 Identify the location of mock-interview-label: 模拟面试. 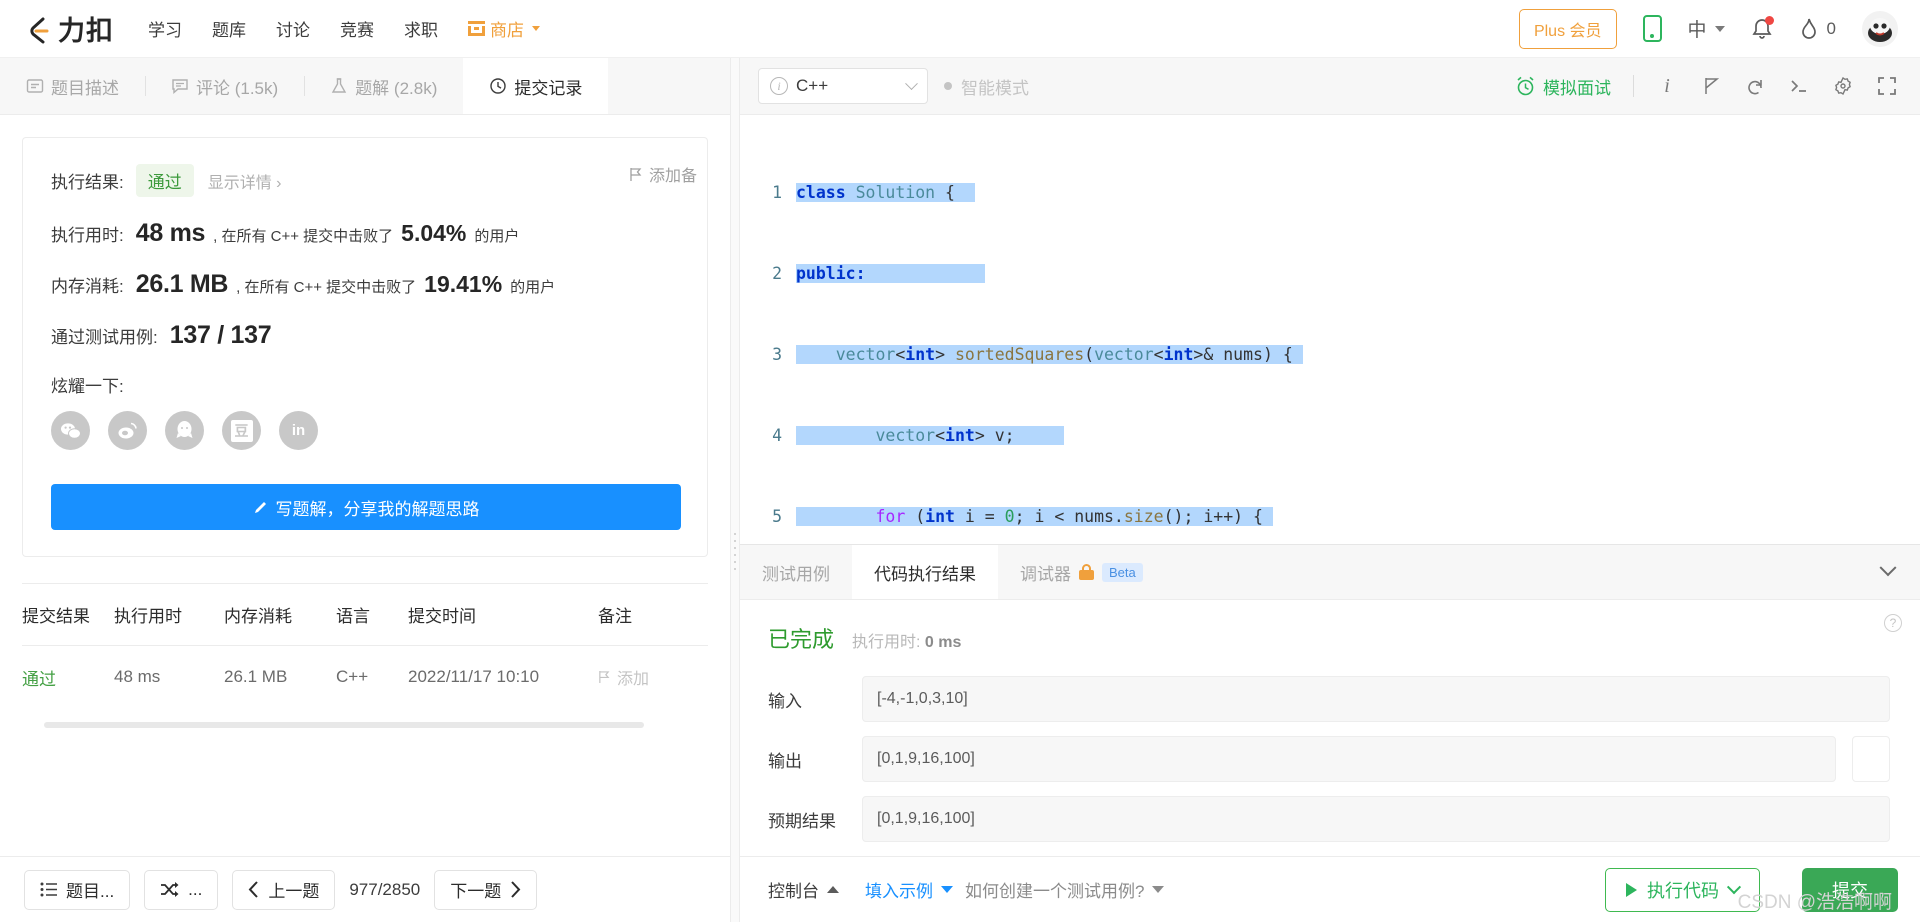
(1577, 88).